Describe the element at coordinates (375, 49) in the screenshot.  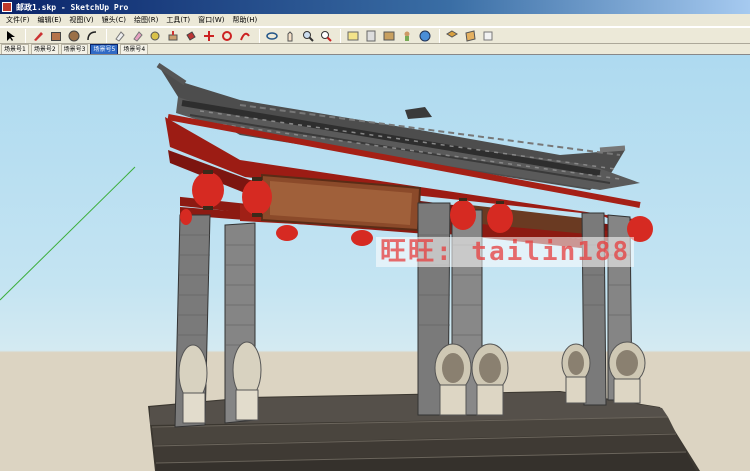
I see `scene-tabs: 场景号1 场景号2 场景号3 场景号5 场景号4` at that location.